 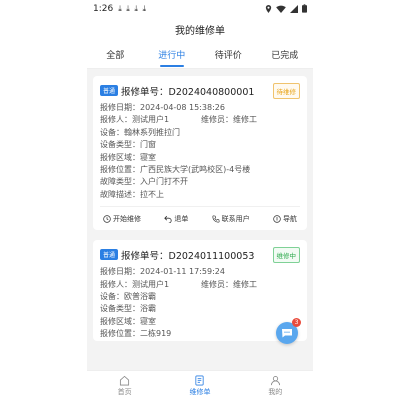 What do you see at coordinates (275, 385) in the screenshot?
I see `nav-mine: 我的` at bounding box center [275, 385].